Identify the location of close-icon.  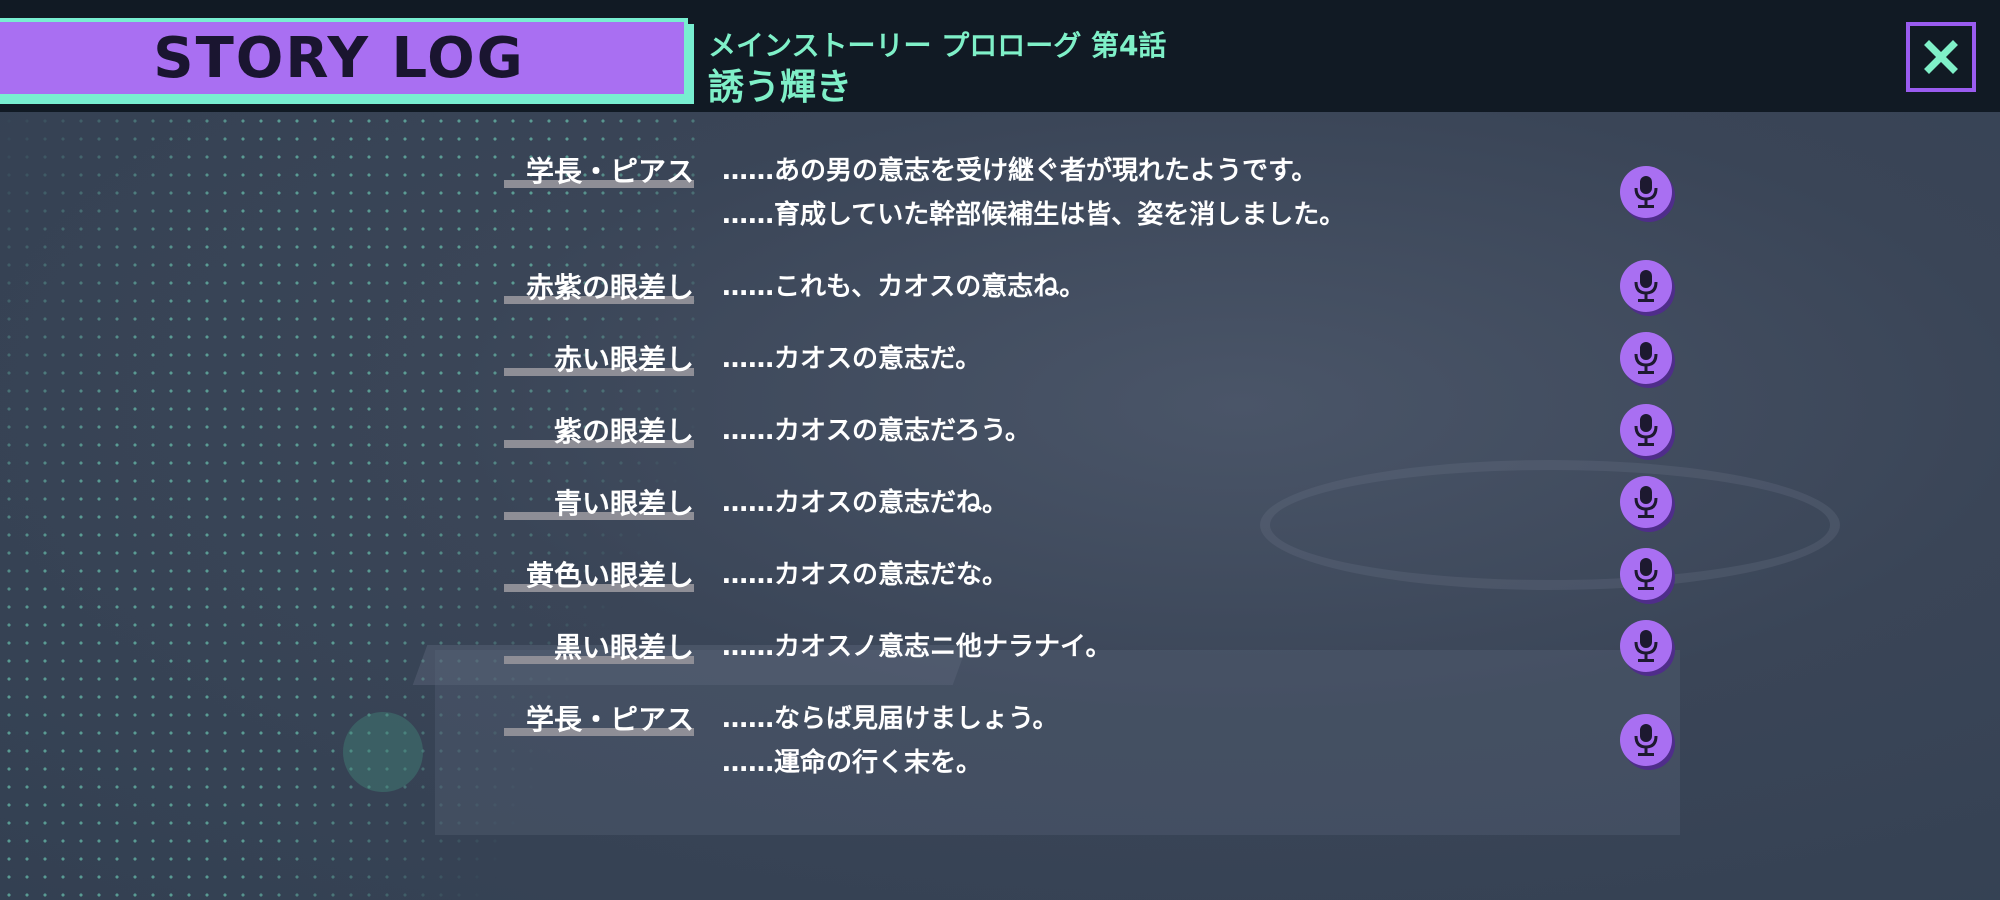
(1941, 57).